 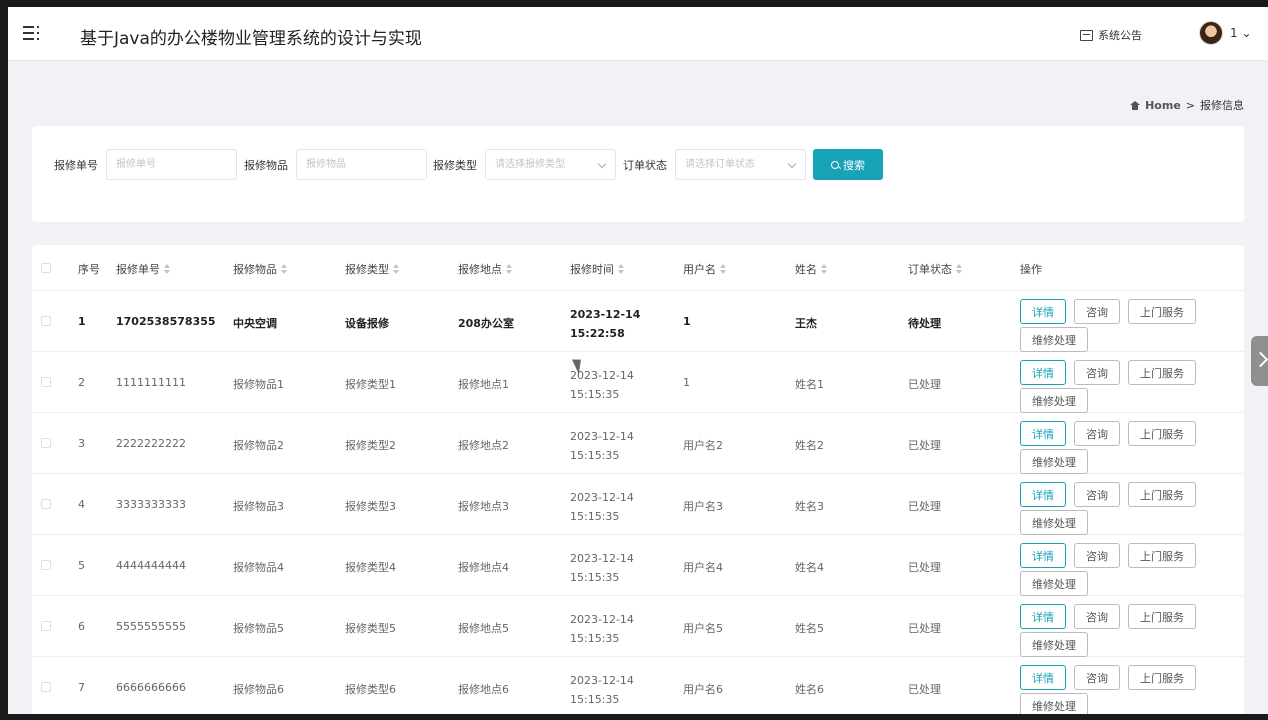 I want to click on home-icon, so click(x=1135, y=105).